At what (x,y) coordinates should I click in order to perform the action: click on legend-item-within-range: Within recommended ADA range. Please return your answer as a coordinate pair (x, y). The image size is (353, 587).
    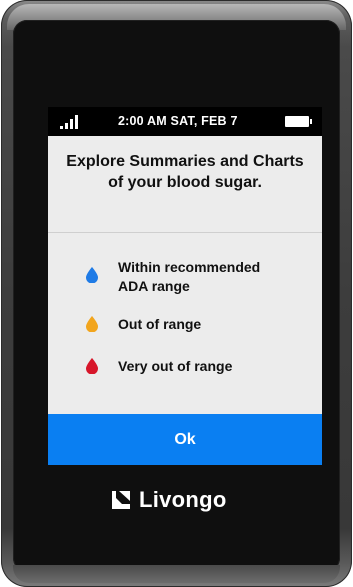
    Looking at the image, I should click on (185, 275).